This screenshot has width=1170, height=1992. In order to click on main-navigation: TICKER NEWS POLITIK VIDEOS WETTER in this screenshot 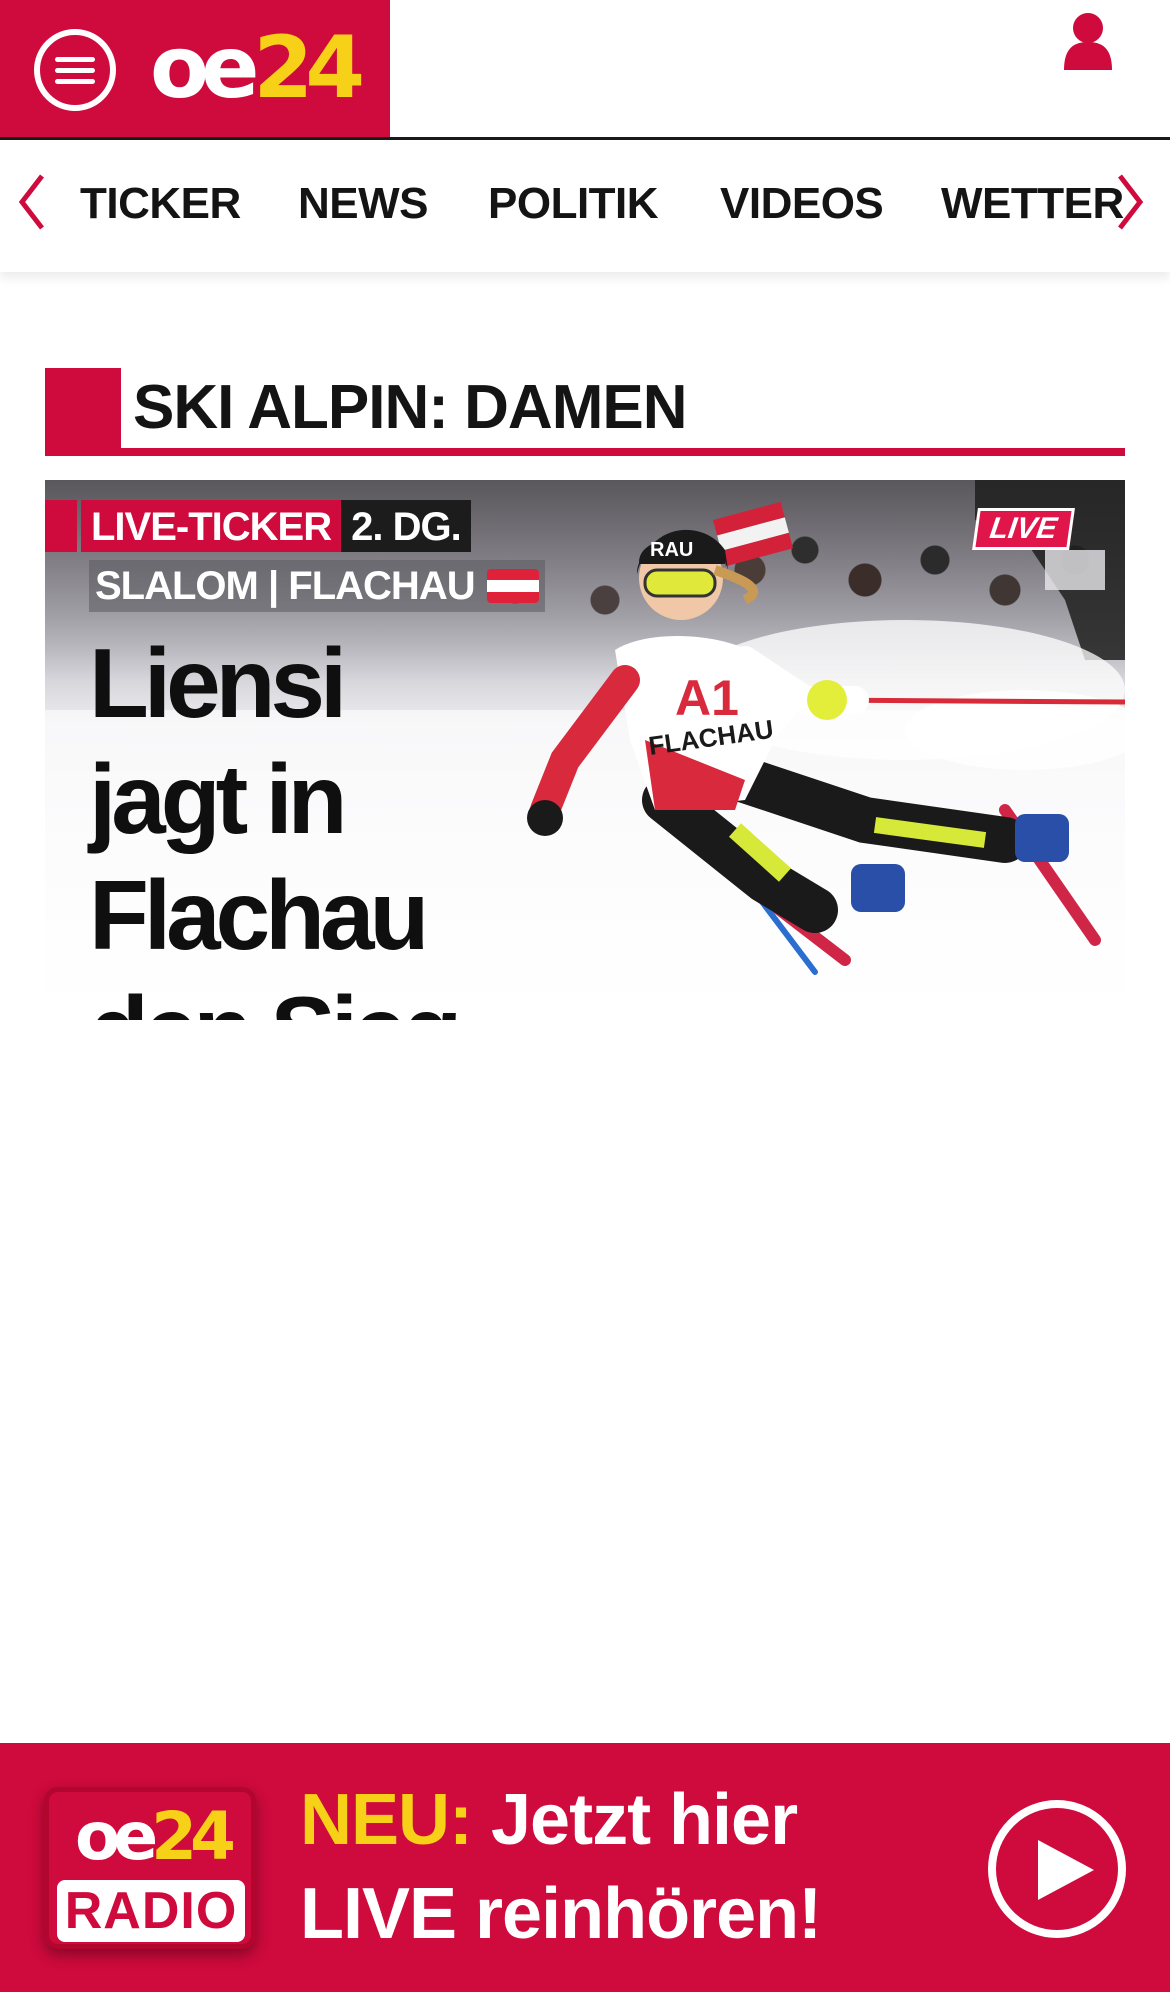, I will do `click(585, 206)`.